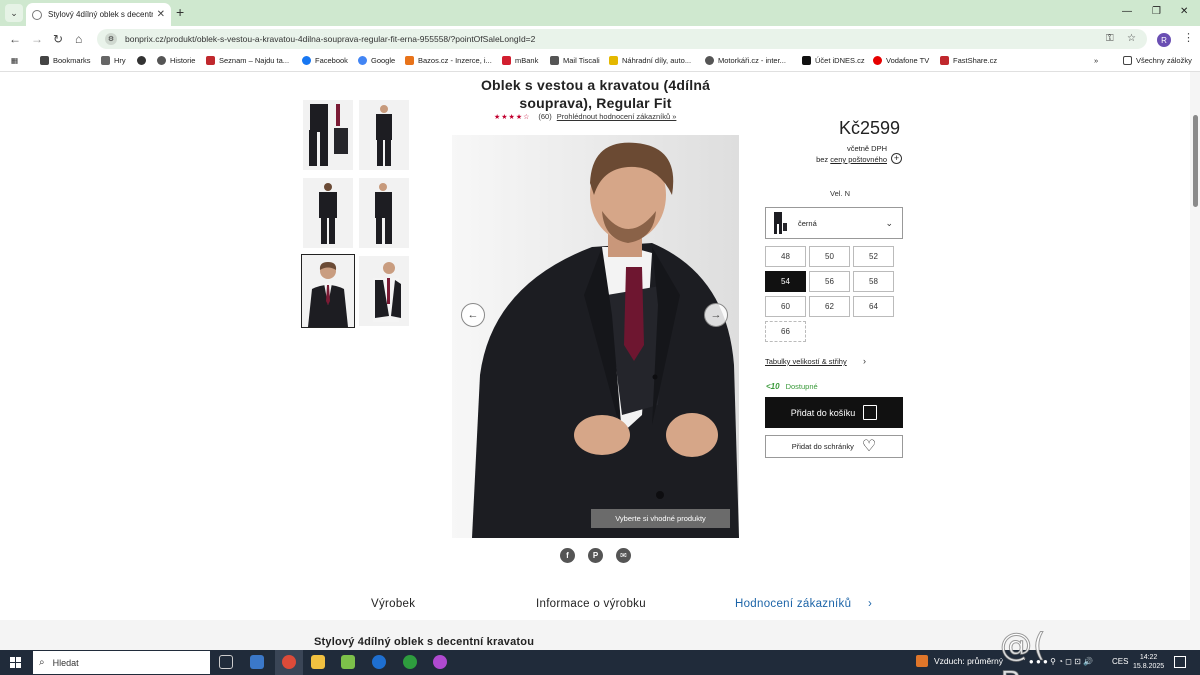  Describe the element at coordinates (1156, 11) in the screenshot. I see `restore-button: ❐` at that location.